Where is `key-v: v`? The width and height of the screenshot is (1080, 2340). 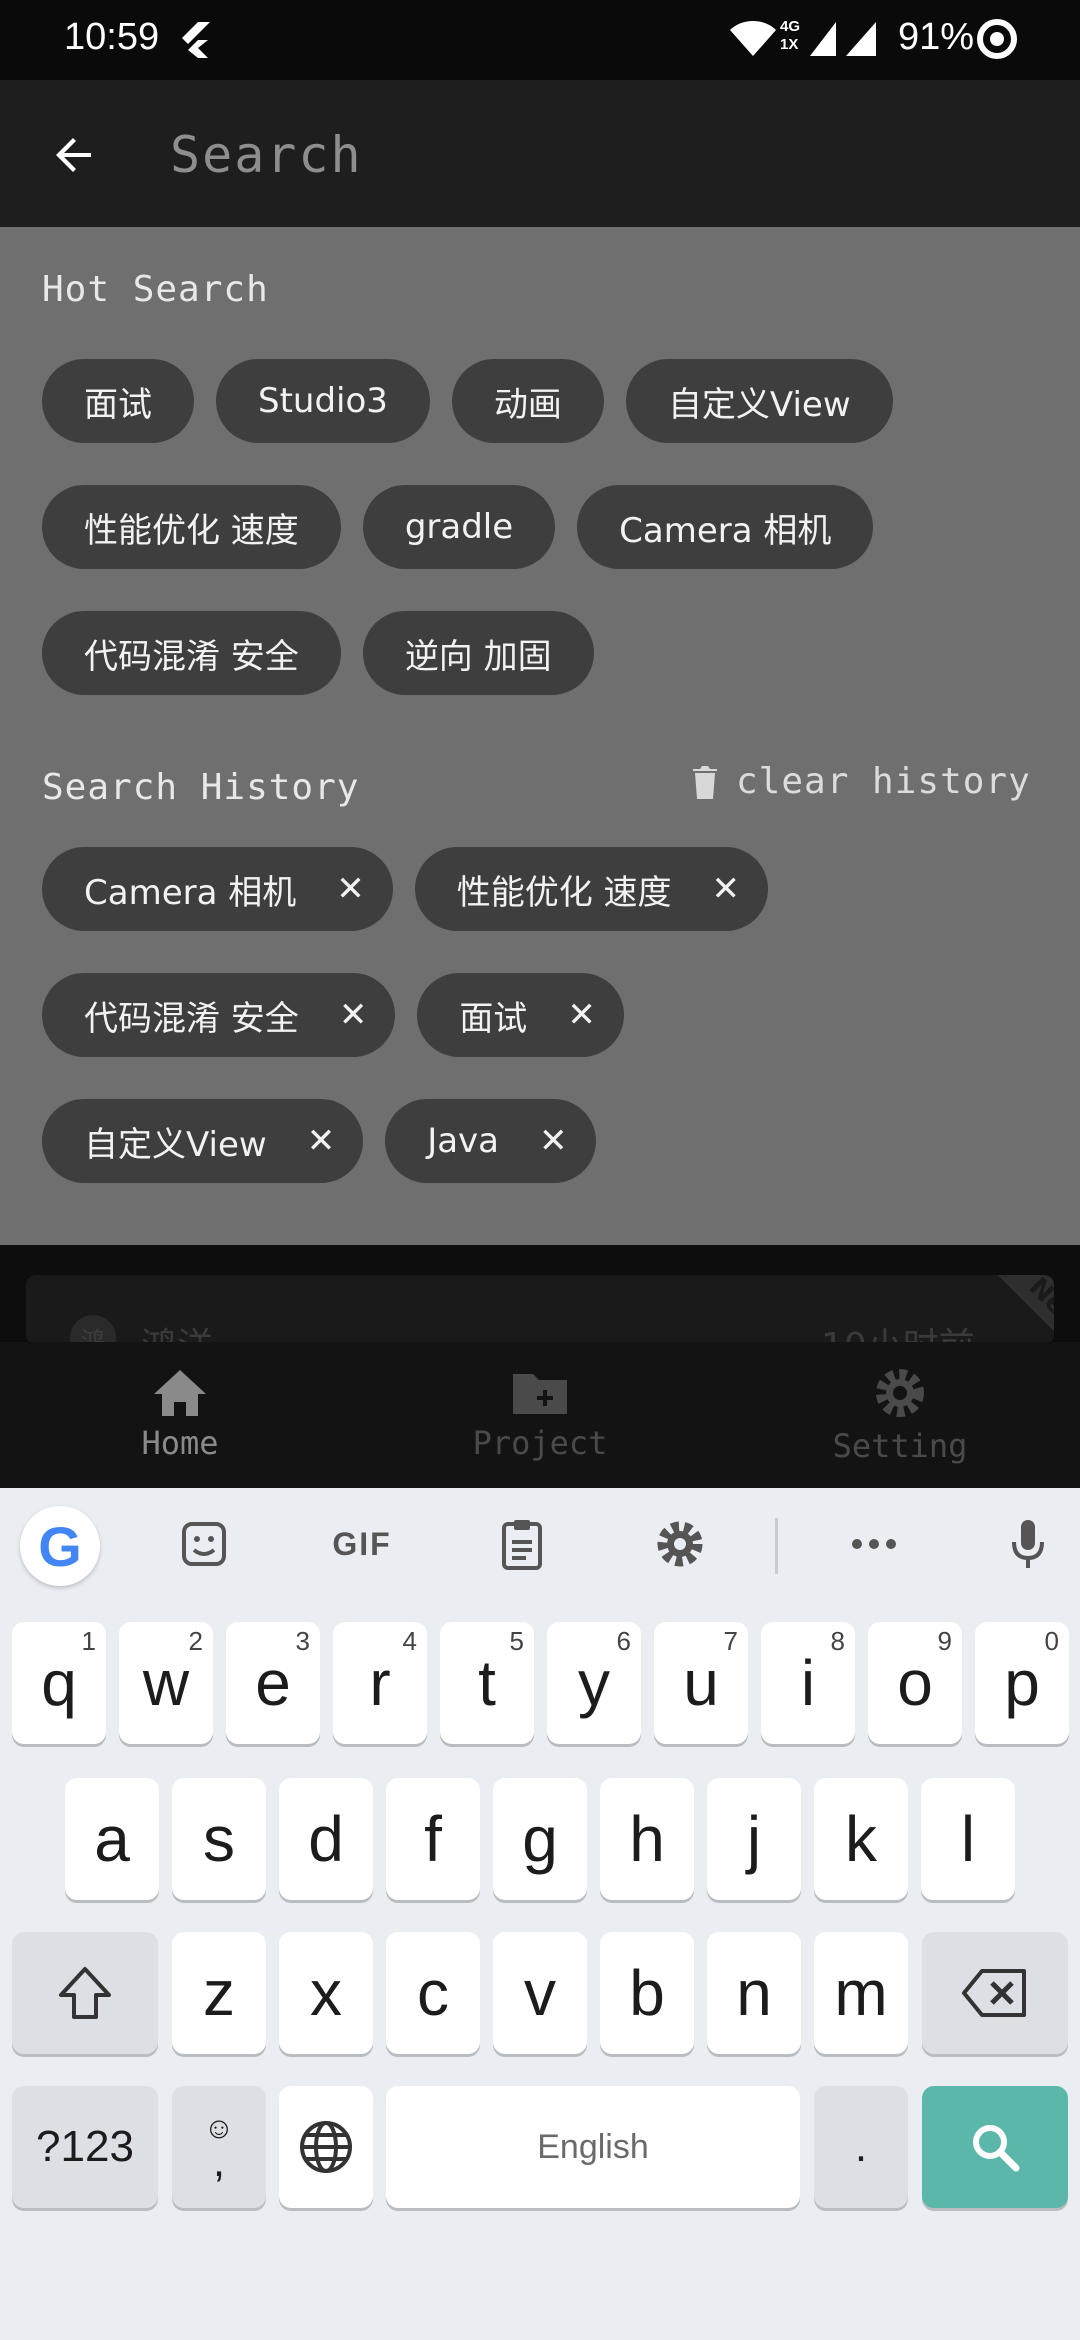
key-v: v is located at coordinates (540, 1993).